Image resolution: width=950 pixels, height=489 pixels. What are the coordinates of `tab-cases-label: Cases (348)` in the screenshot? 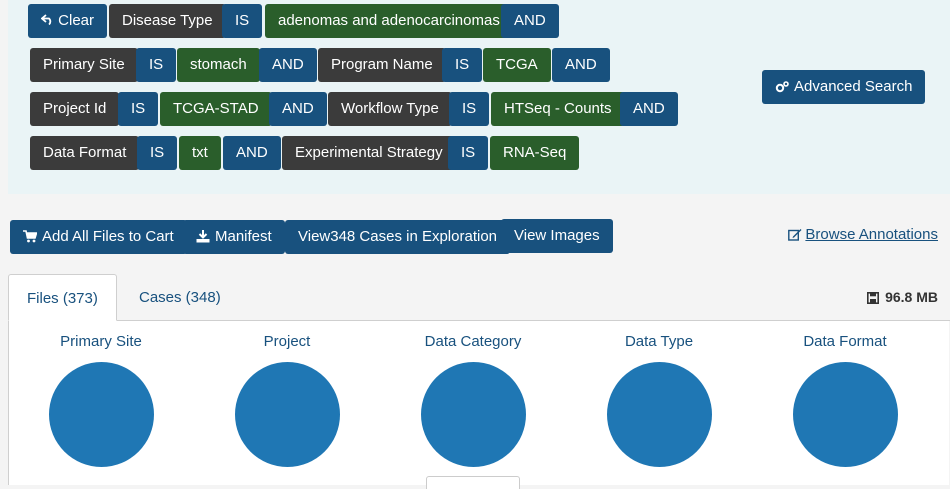 It's located at (180, 297).